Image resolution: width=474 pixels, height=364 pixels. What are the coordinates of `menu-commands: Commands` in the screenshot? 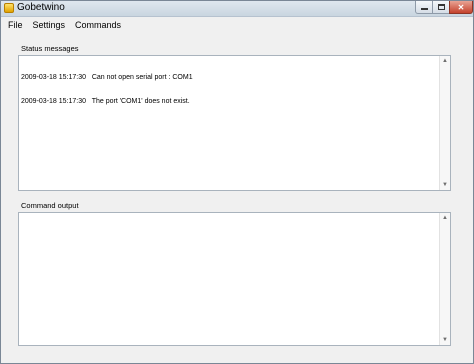 It's located at (98, 25).